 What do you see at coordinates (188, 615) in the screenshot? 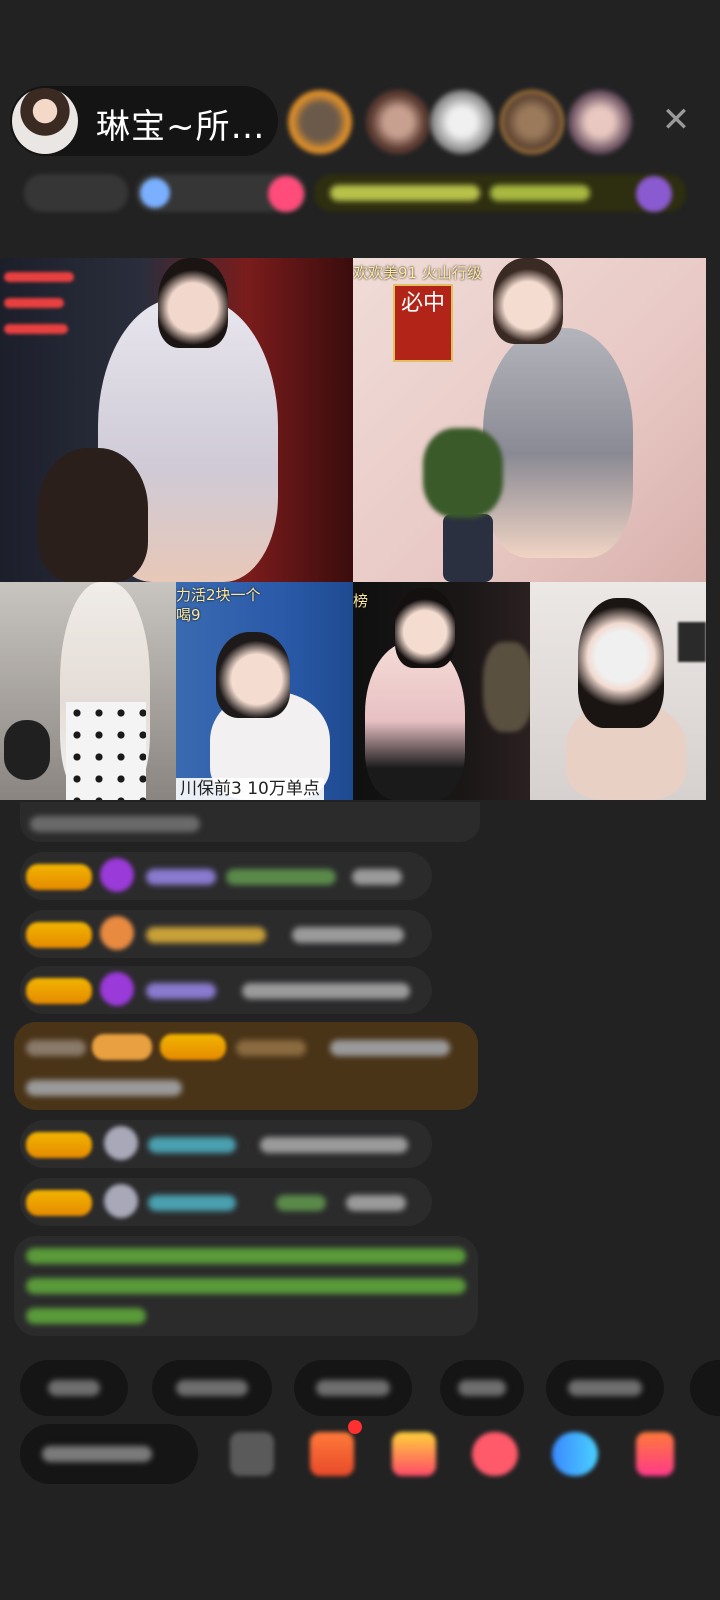
I see `tile-overlay-text: 喝9` at bounding box center [188, 615].